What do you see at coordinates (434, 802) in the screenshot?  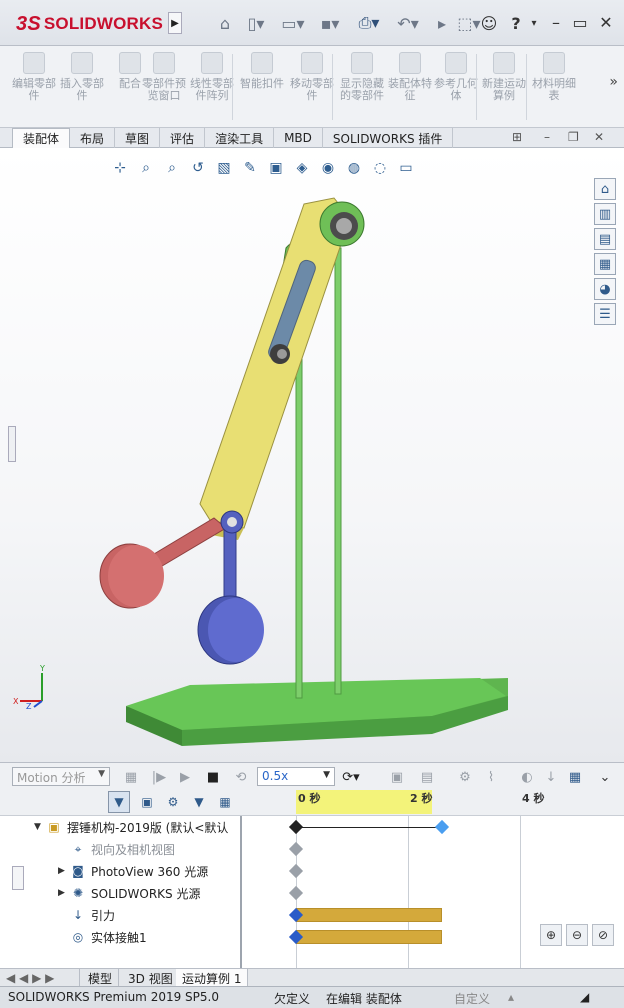 I see `timeline-ruler: 0 秒 2 秒 4 秒` at bounding box center [434, 802].